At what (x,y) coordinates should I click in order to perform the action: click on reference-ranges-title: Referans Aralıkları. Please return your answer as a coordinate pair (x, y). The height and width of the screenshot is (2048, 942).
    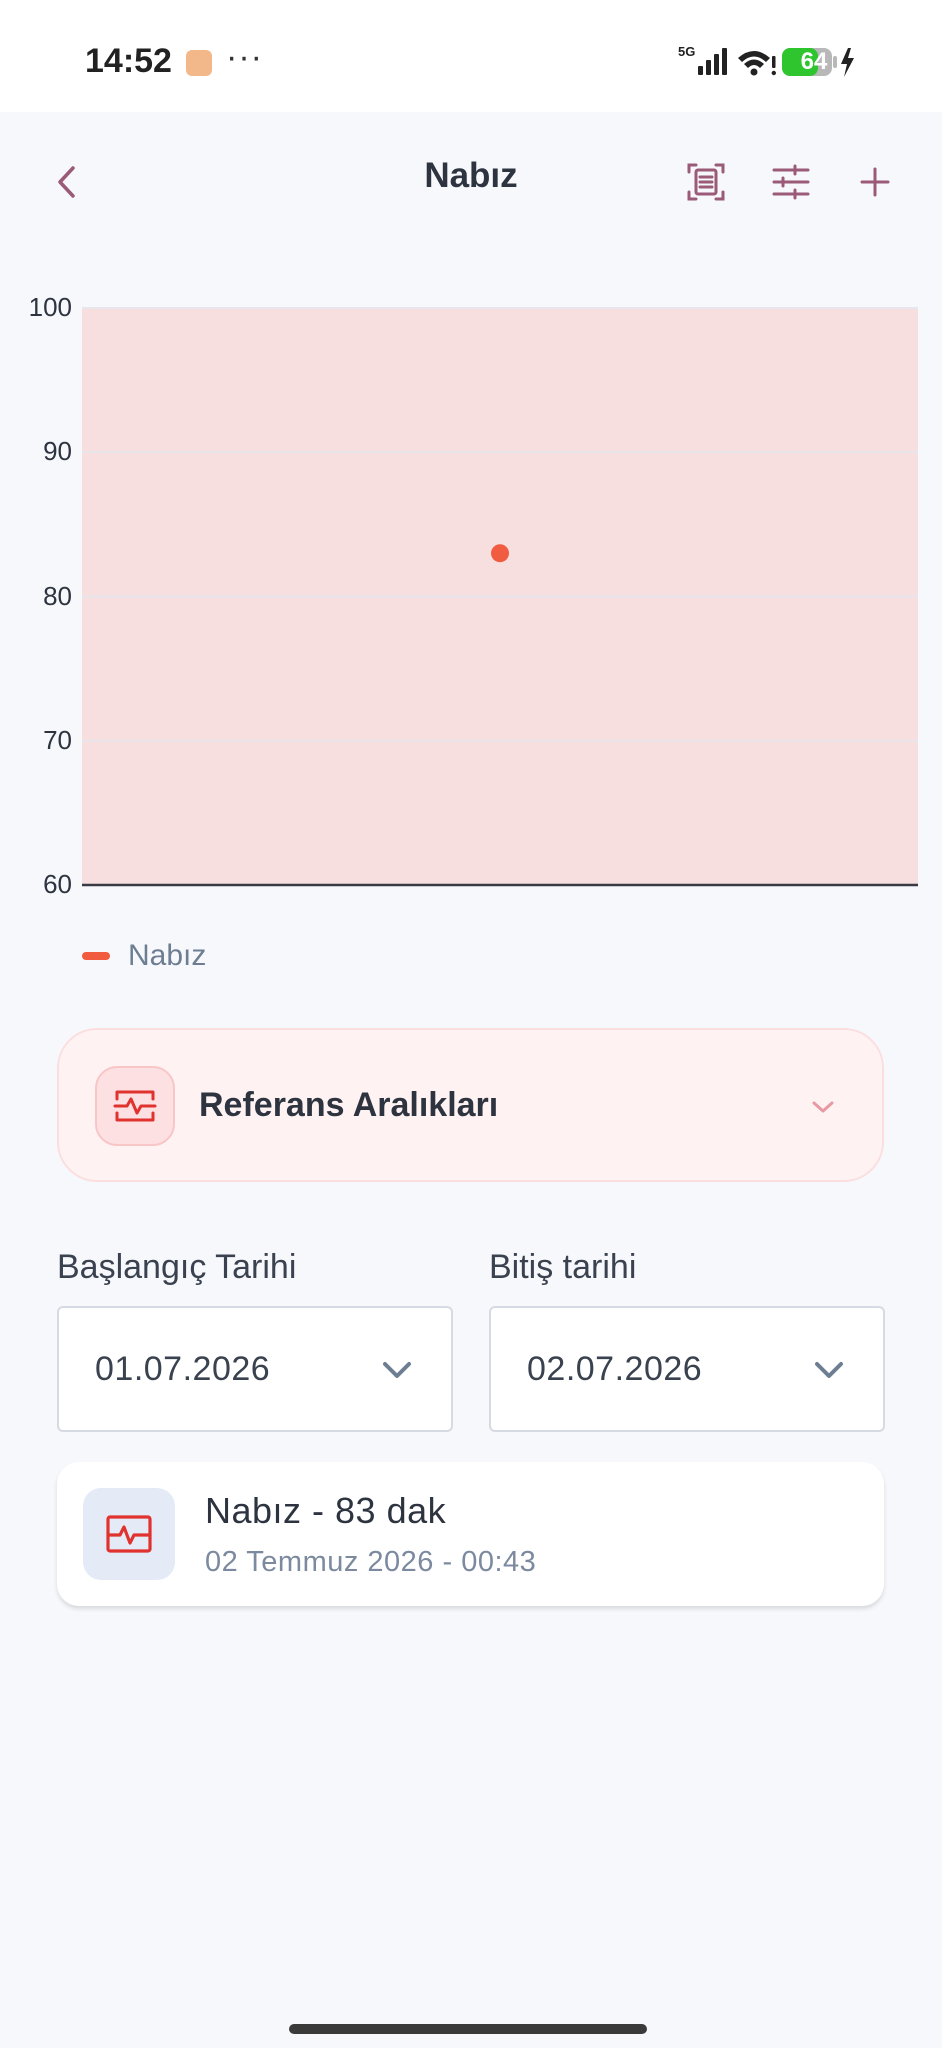
    Looking at the image, I should click on (349, 1105).